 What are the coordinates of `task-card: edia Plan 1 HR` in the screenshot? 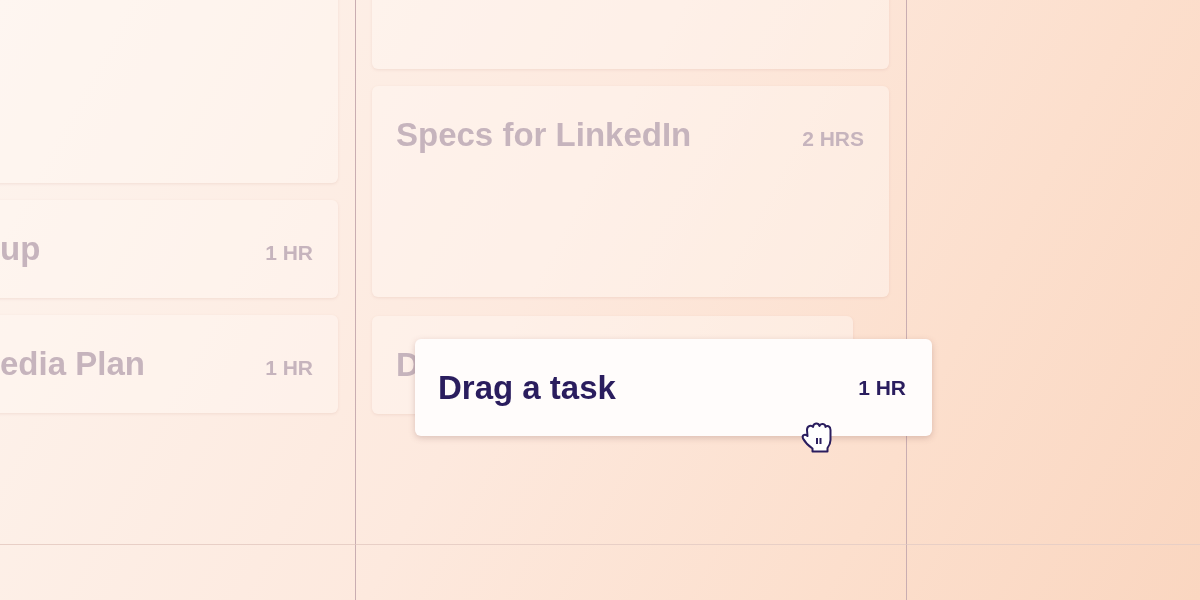 It's located at (169, 364).